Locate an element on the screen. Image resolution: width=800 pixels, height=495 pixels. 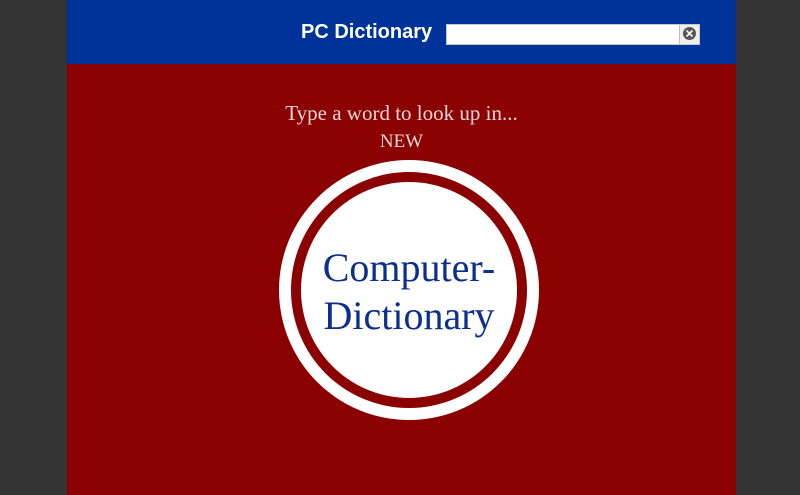
logo-text: Computer- Dictionary is located at coordinates (409, 292).